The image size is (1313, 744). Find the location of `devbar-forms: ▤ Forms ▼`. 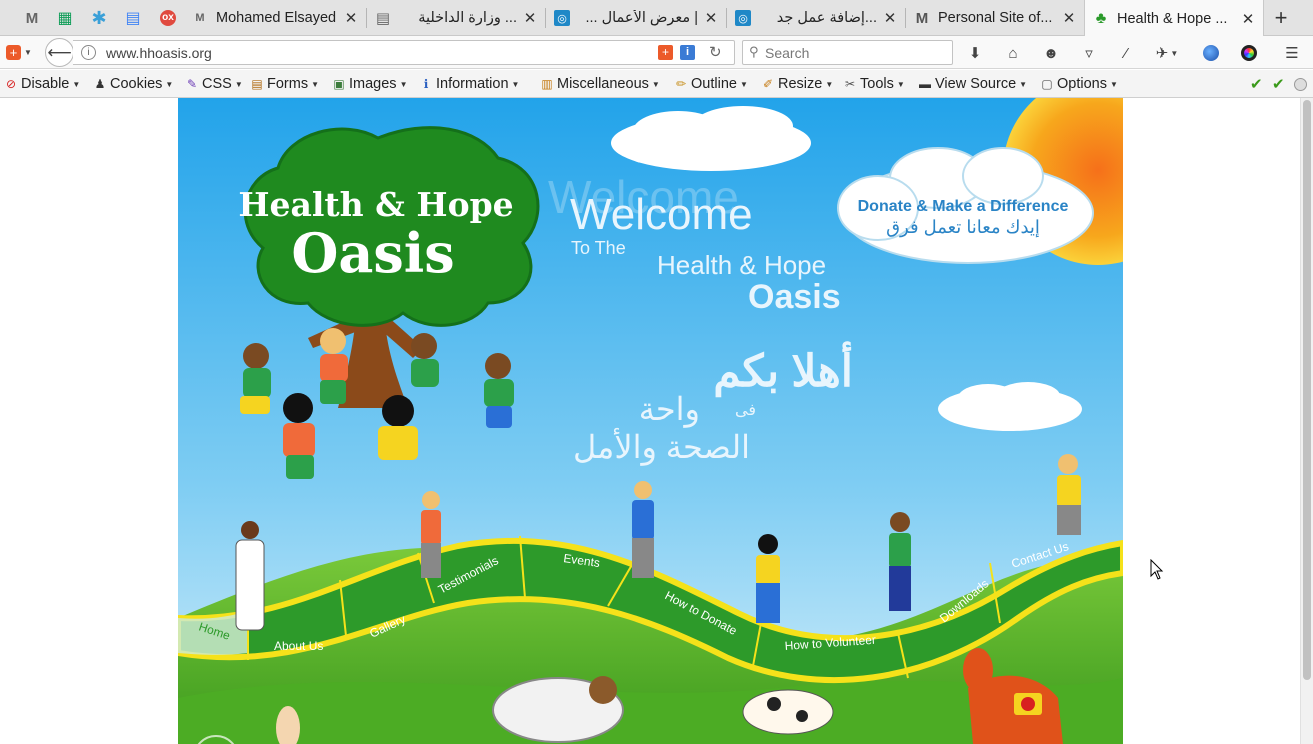

devbar-forms: ▤ Forms ▼ is located at coordinates (284, 84).